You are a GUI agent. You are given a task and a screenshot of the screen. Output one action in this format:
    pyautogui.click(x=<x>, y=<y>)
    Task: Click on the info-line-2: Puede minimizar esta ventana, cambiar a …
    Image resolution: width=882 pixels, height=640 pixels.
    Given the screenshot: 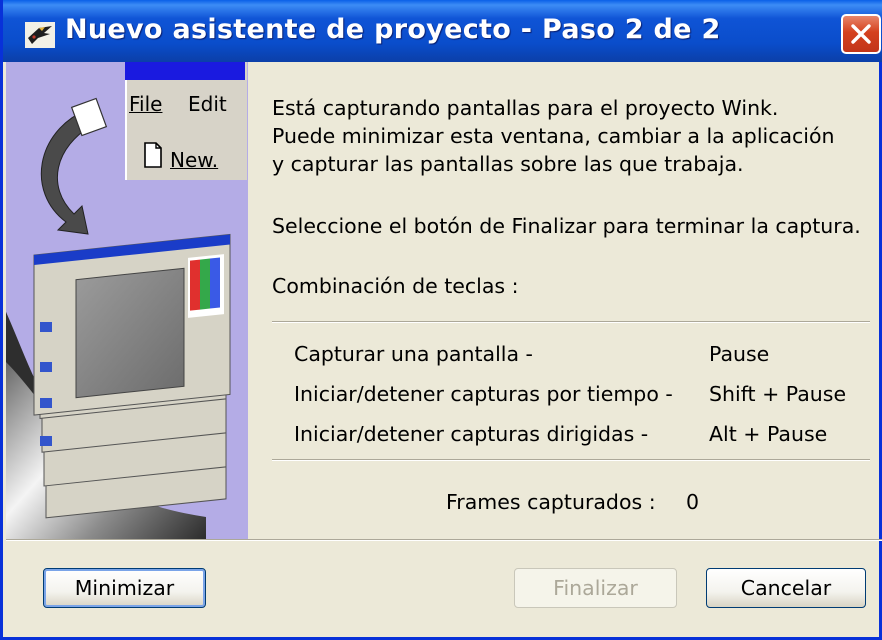 What is the action you would take?
    pyautogui.click(x=553, y=136)
    